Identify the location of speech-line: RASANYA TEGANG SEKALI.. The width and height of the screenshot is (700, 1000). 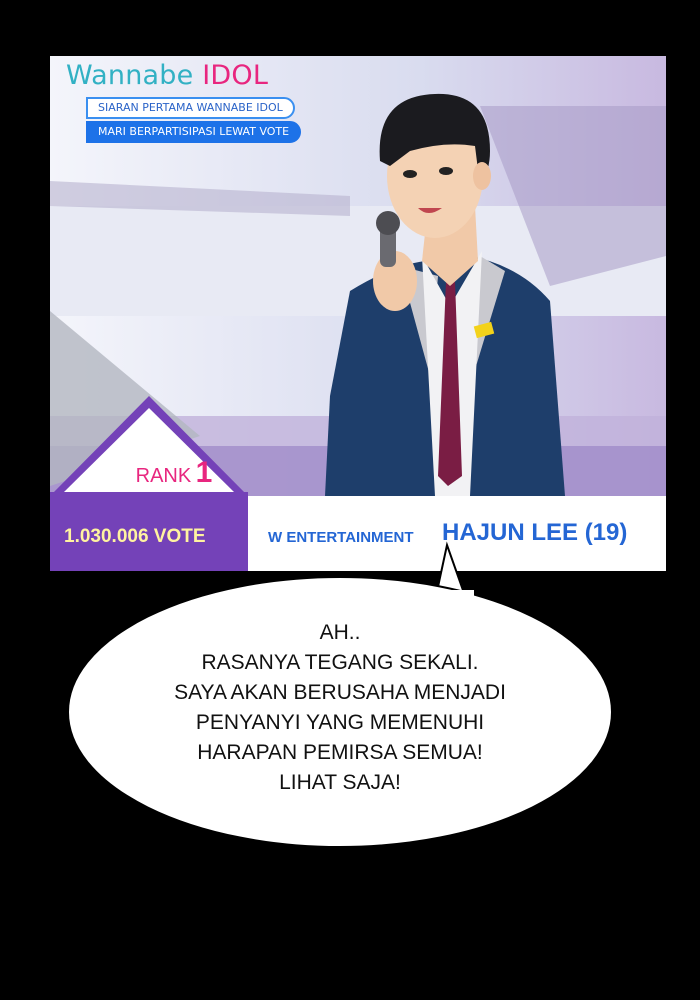
(340, 662).